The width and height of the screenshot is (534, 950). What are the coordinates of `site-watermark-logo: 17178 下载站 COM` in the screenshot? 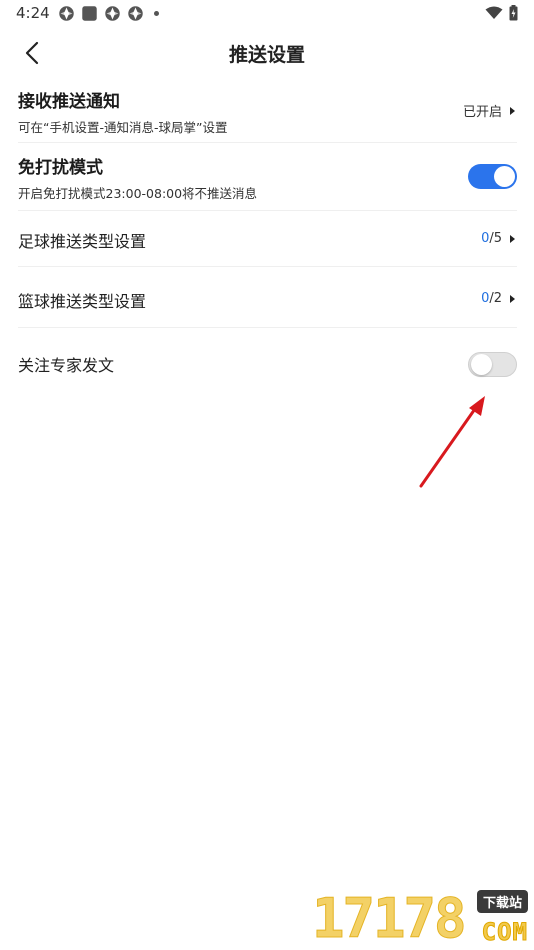 It's located at (421, 919).